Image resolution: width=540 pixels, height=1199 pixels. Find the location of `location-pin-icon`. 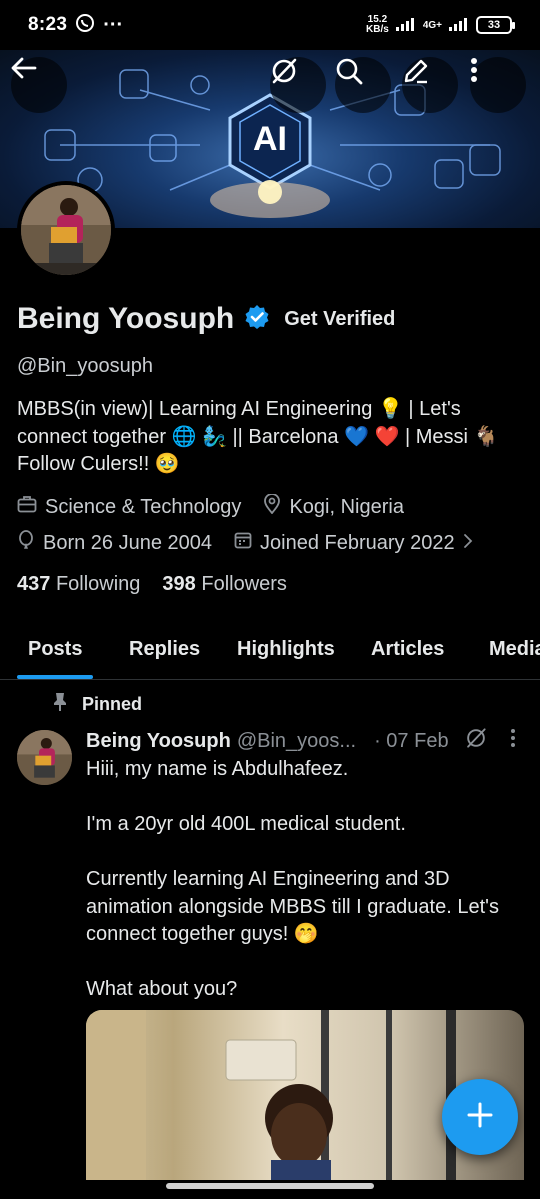

location-pin-icon is located at coordinates (272, 506).